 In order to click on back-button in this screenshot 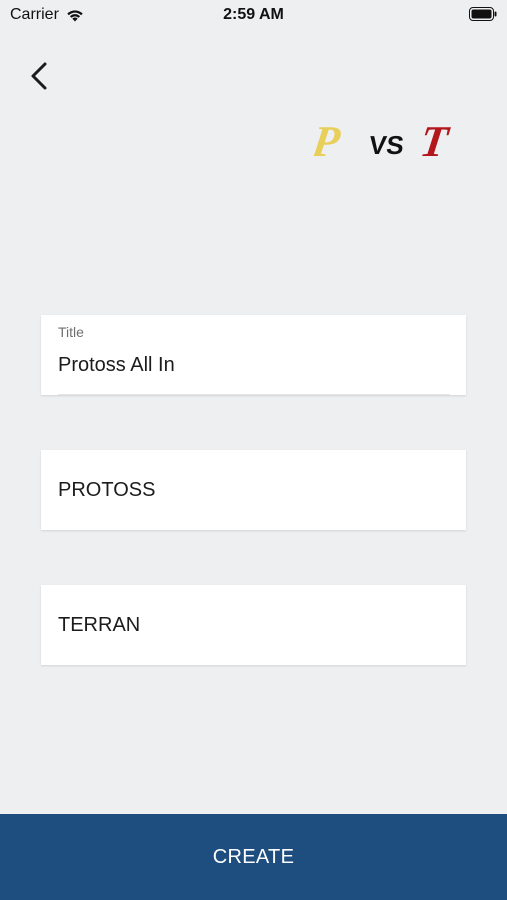, I will do `click(39, 76)`.